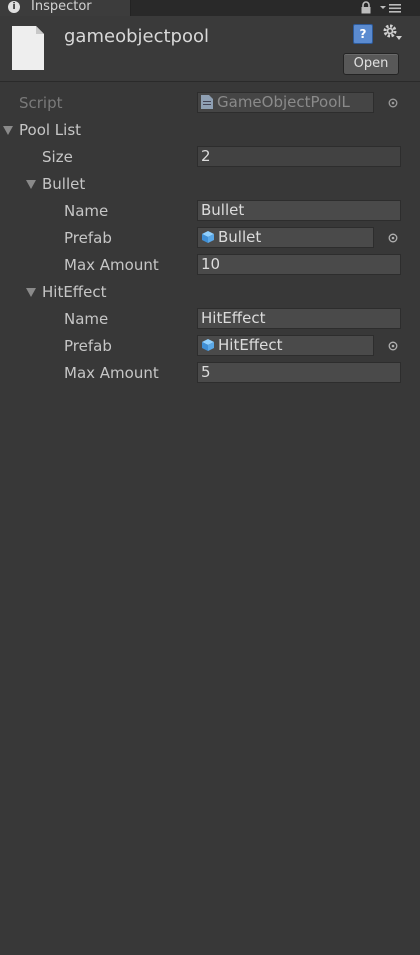 This screenshot has width=420, height=955. What do you see at coordinates (210, 49) in the screenshot?
I see `inspector-header: gameobjectpool ? Open` at bounding box center [210, 49].